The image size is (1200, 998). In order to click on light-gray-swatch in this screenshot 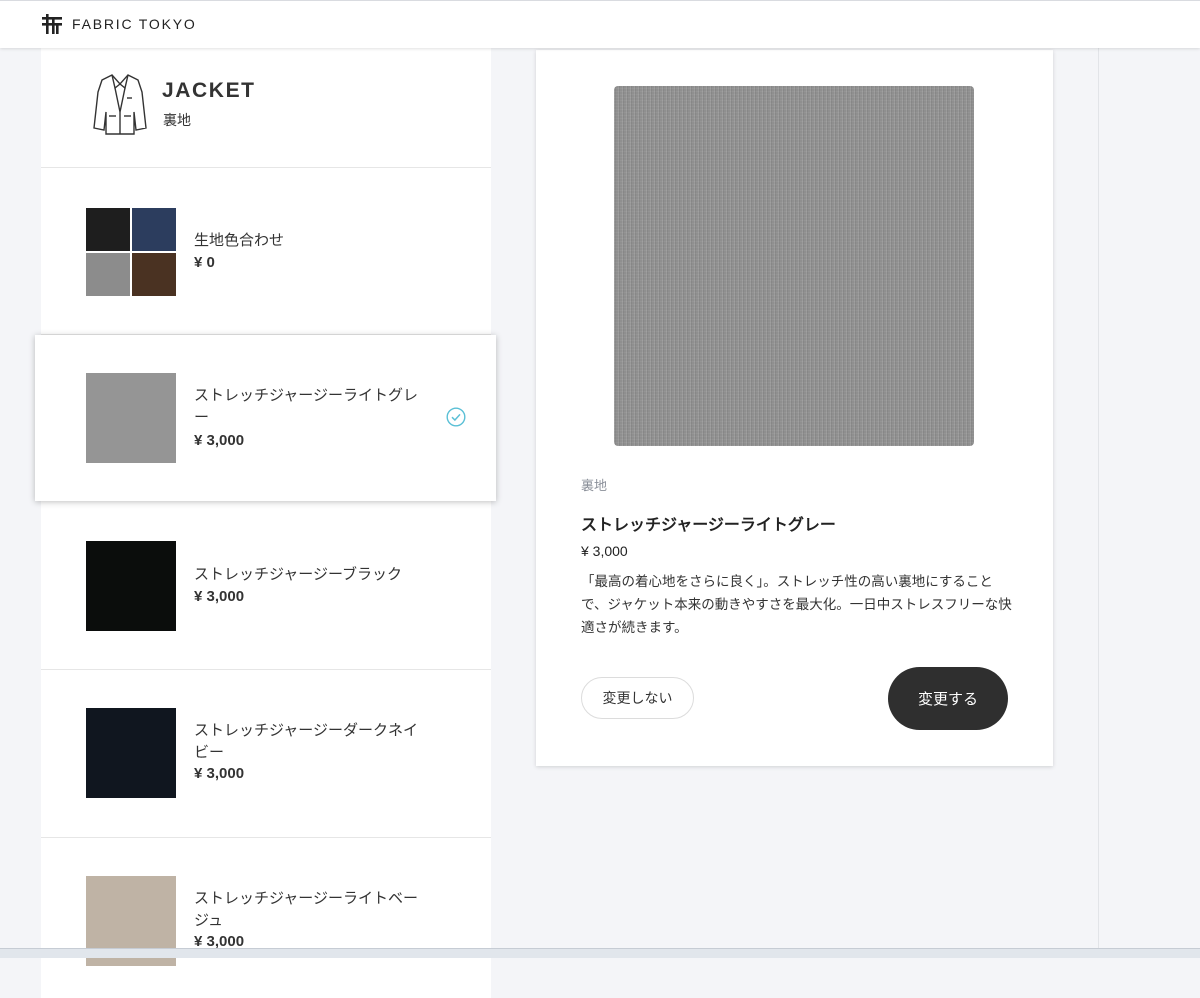, I will do `click(131, 418)`.